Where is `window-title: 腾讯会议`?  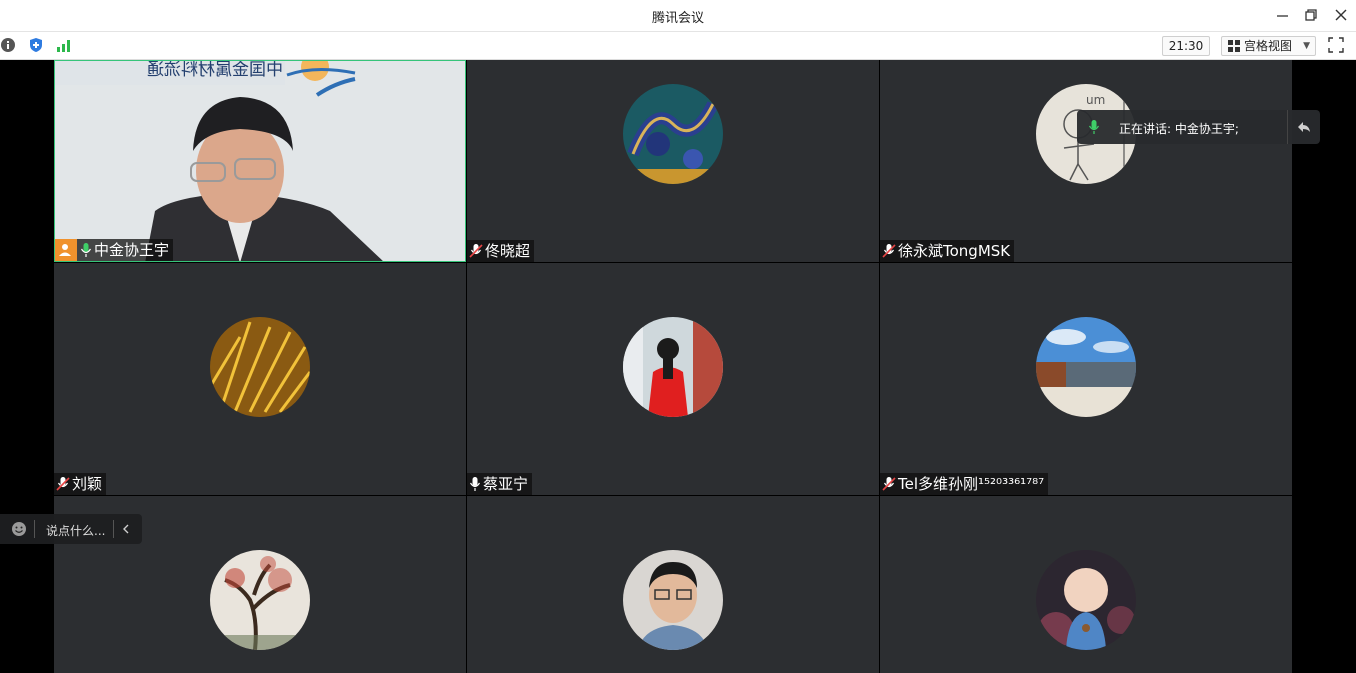 window-title: 腾讯会议 is located at coordinates (677, 18).